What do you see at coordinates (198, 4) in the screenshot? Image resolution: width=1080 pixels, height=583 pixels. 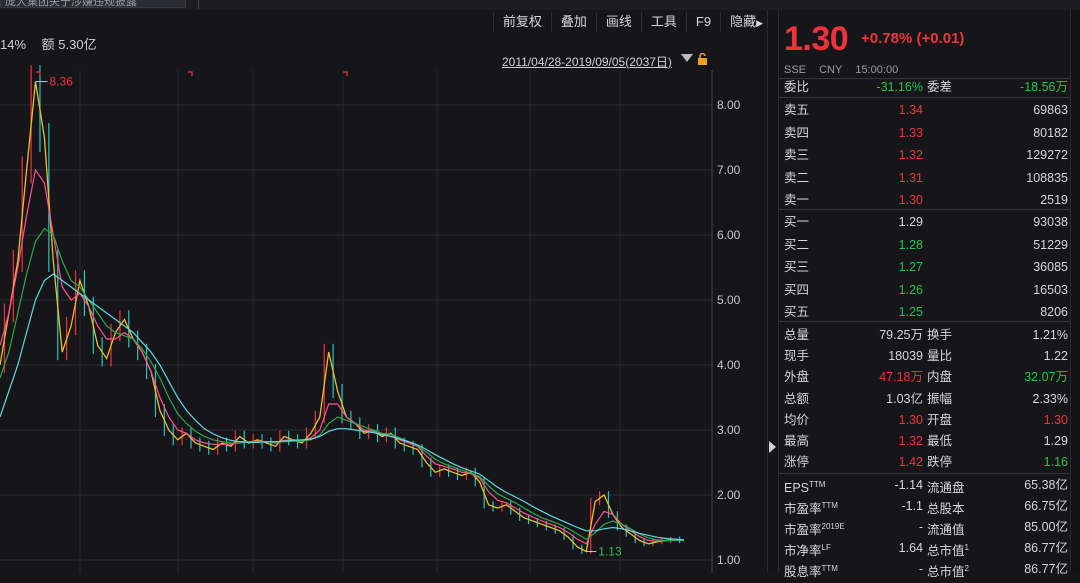 I see `tab-separator` at bounding box center [198, 4].